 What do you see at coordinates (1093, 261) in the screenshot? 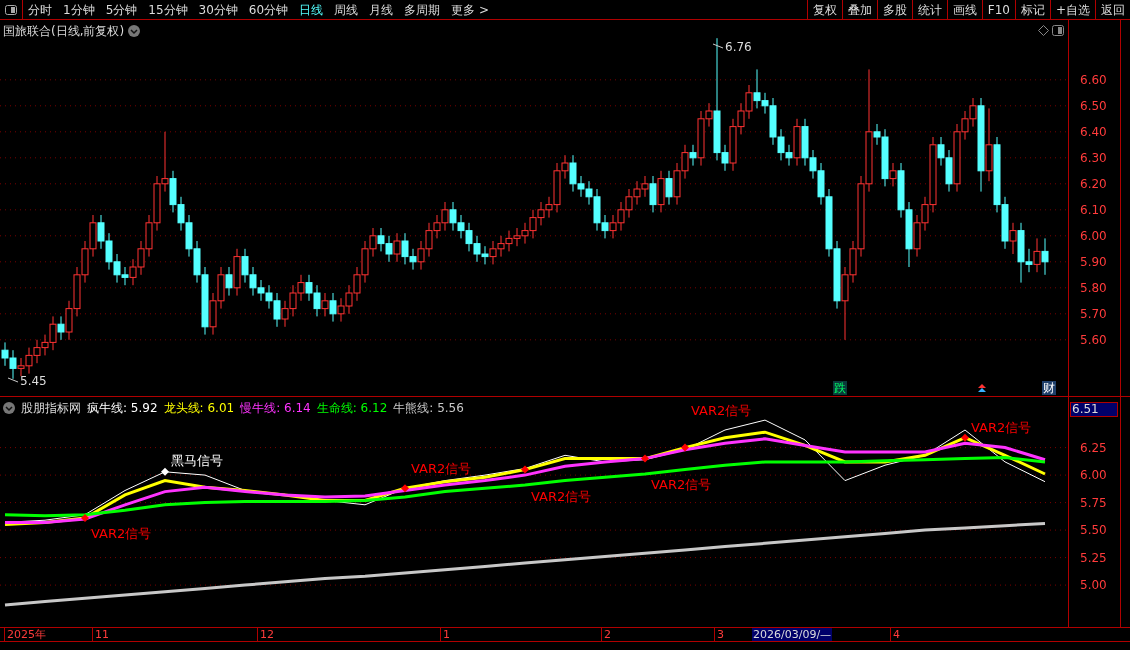
I see `price-axis-label: 5.90` at bounding box center [1093, 261].